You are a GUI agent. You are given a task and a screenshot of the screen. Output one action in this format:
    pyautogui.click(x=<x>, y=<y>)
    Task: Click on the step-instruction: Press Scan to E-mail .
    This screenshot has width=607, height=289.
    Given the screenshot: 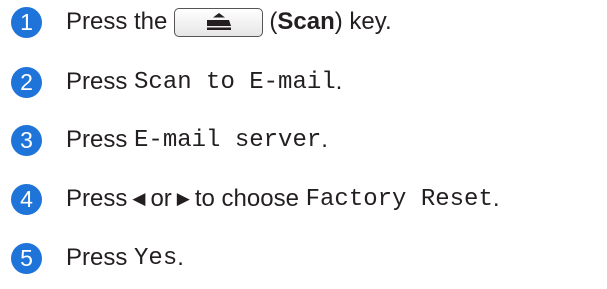 What is the action you would take?
    pyautogui.click(x=204, y=82)
    